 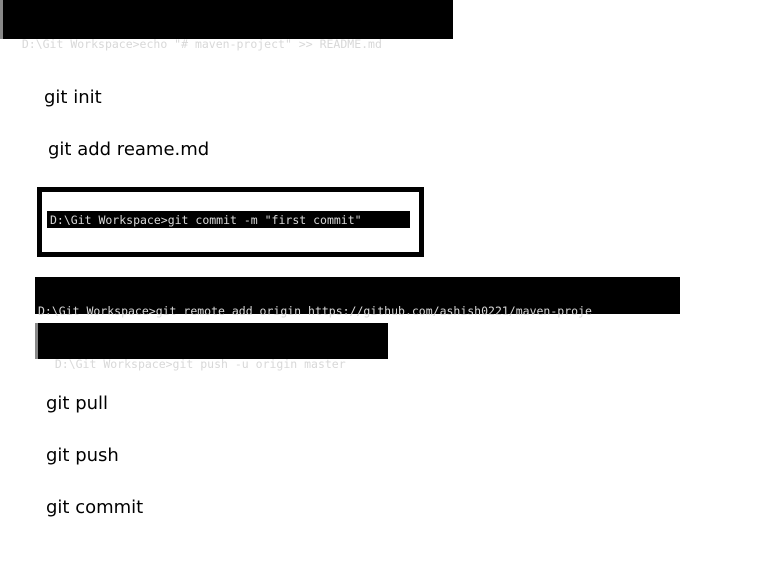 What do you see at coordinates (73, 97) in the screenshot?
I see `note-git-init: git init` at bounding box center [73, 97].